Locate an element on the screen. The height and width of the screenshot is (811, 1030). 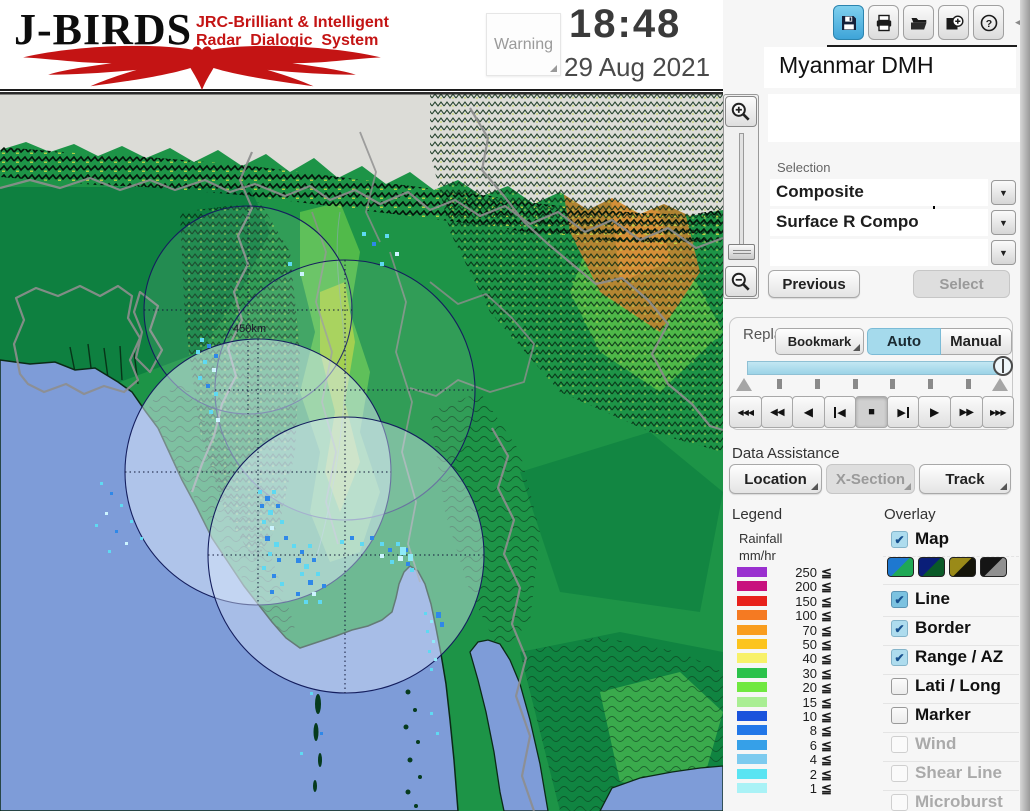
legend-value: 200 is located at coordinates (806, 587).